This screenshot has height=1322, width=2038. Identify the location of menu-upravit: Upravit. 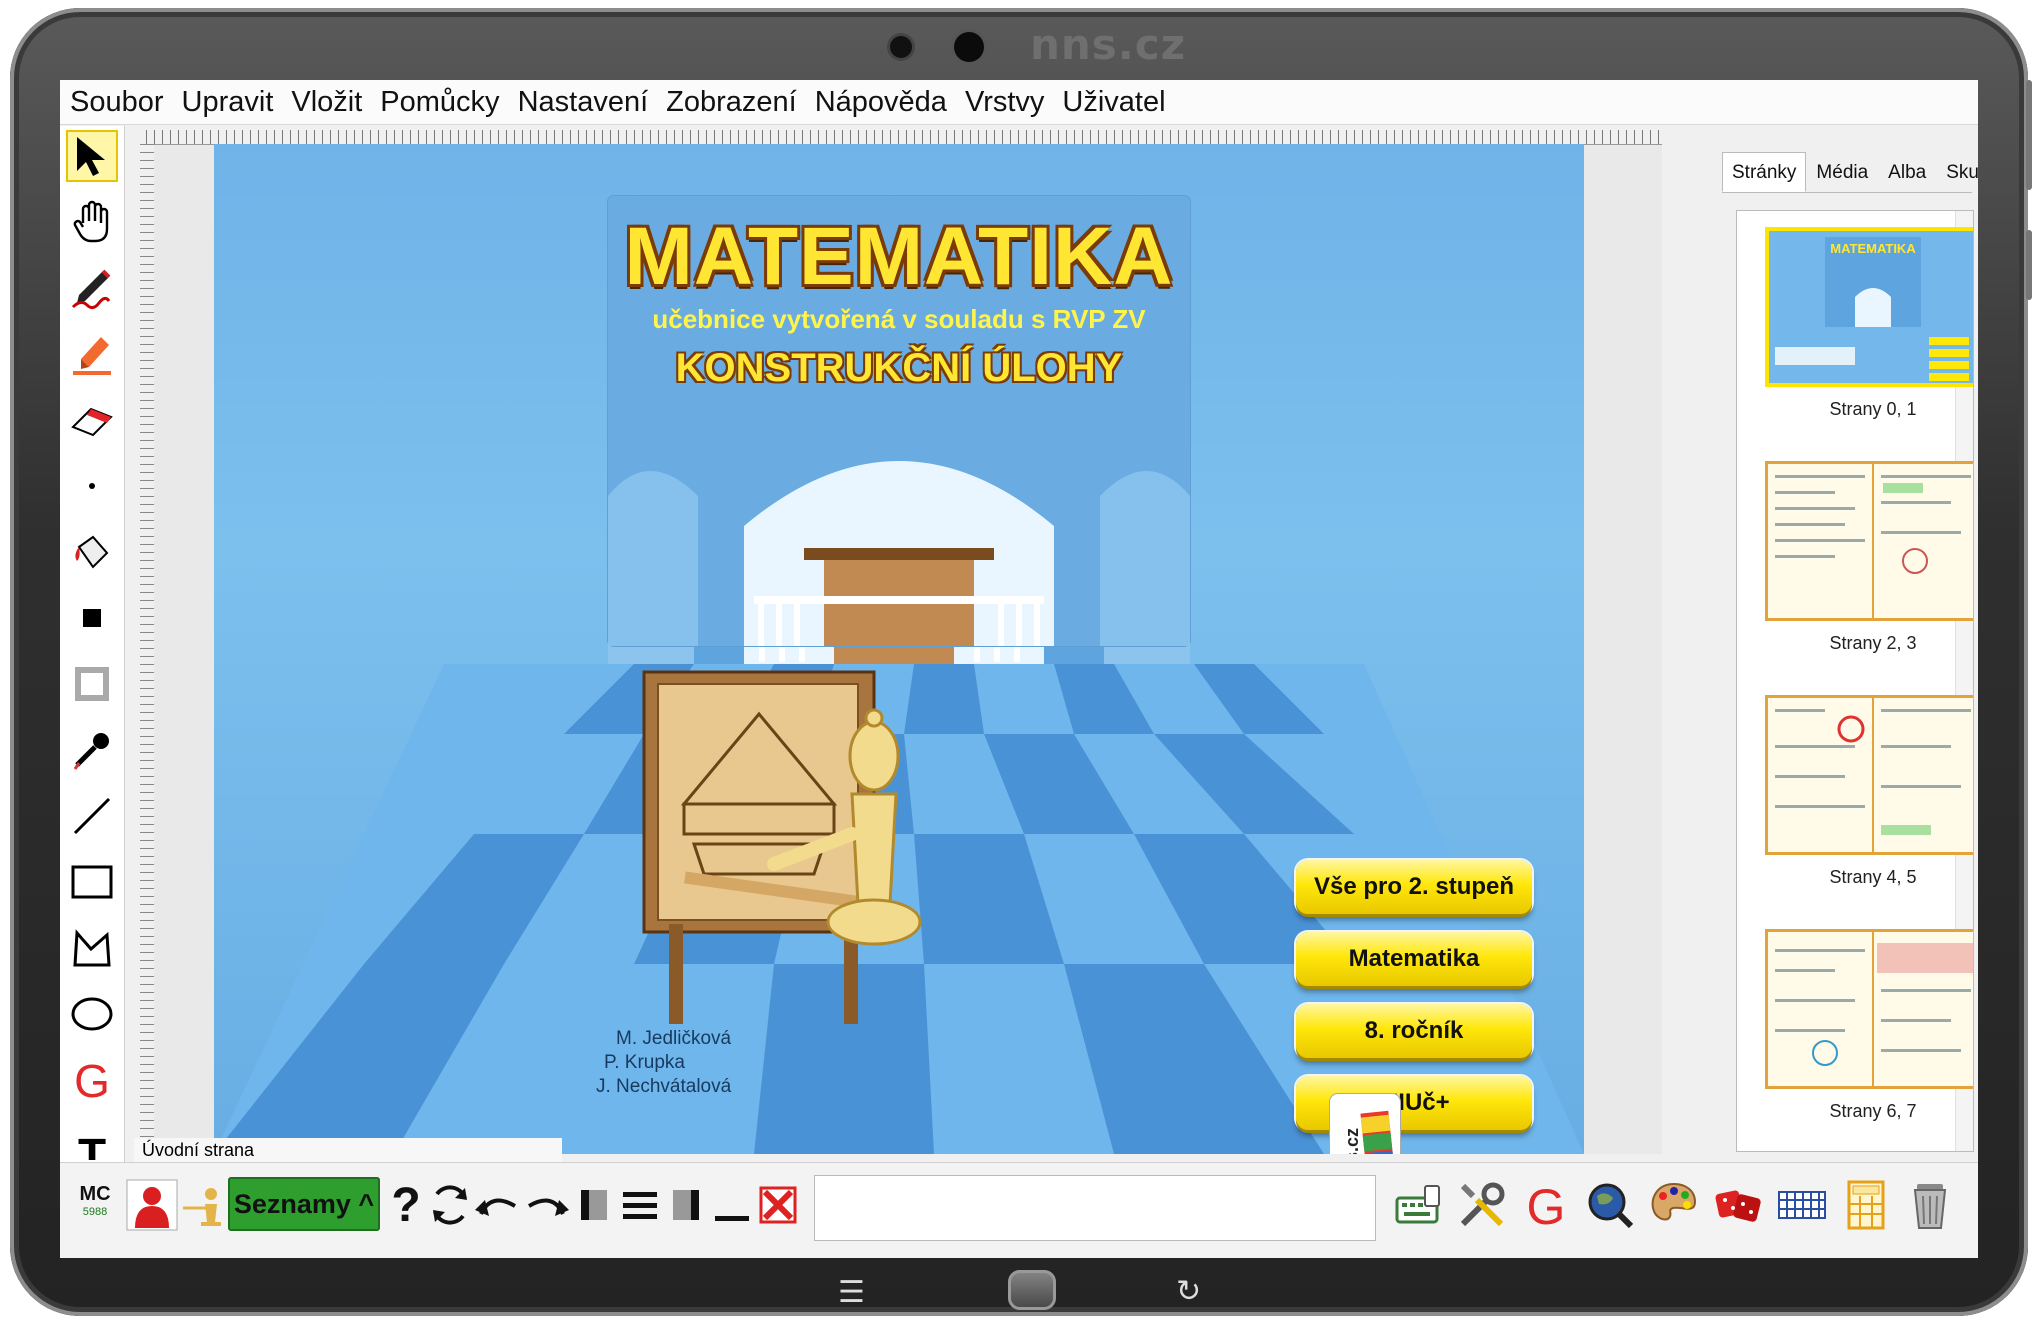
(228, 102).